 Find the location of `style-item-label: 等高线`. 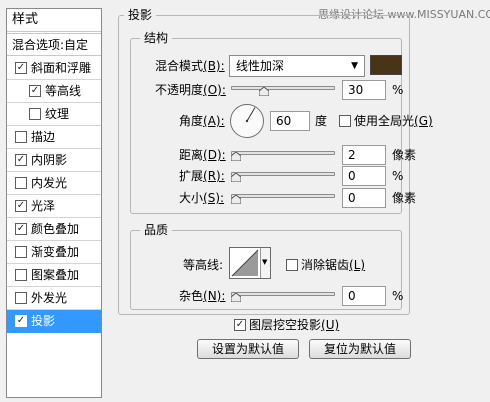

style-item-label: 等高线 is located at coordinates (63, 91).